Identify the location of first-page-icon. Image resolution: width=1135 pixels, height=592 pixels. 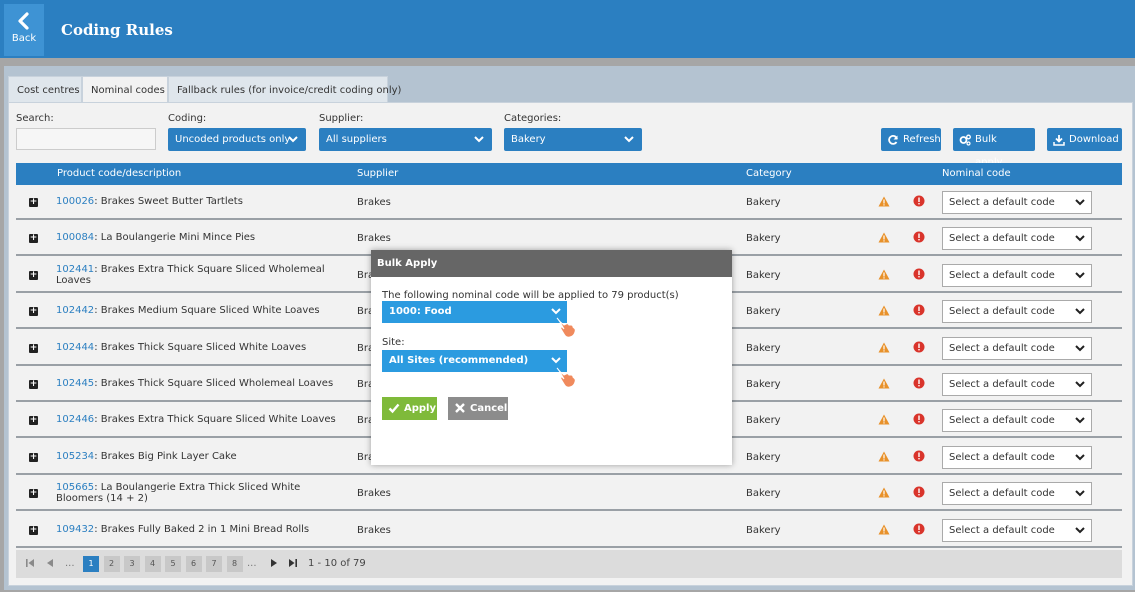
(30, 563).